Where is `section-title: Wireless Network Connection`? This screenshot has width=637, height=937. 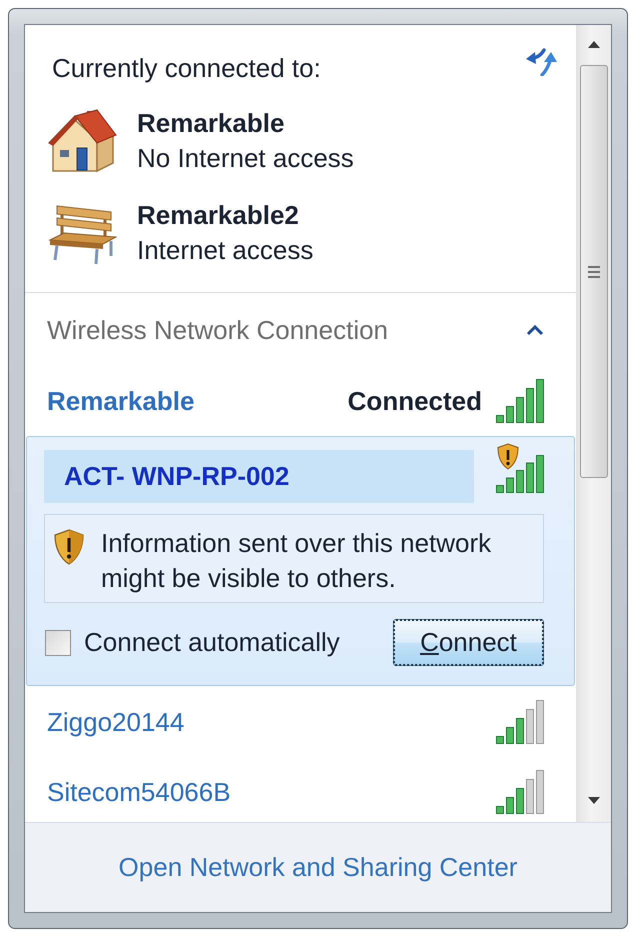 section-title: Wireless Network Connection is located at coordinates (217, 330).